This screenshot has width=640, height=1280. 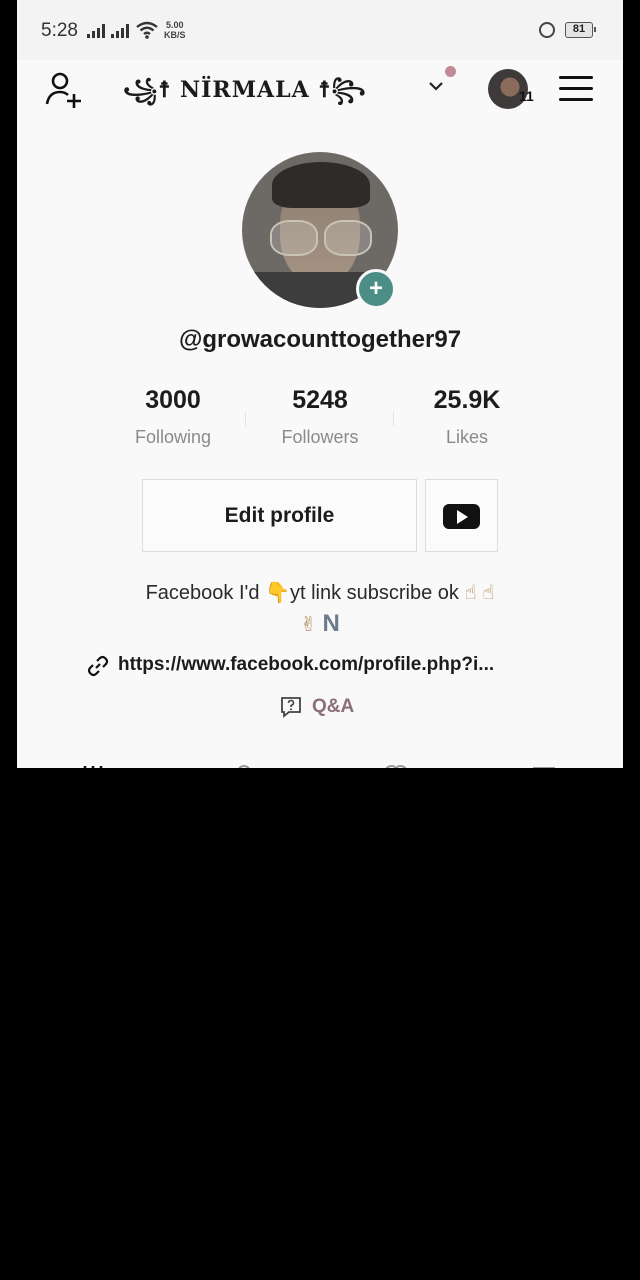 What do you see at coordinates (376, 289) in the screenshot?
I see `plus-icon: +` at bounding box center [376, 289].